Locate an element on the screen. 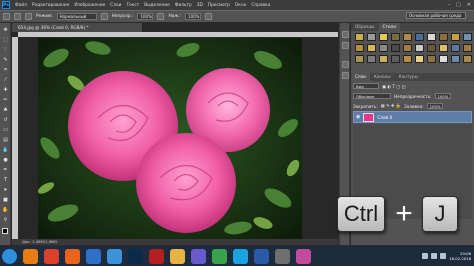  tab-paths: Контуры is located at coordinates (408, 77).